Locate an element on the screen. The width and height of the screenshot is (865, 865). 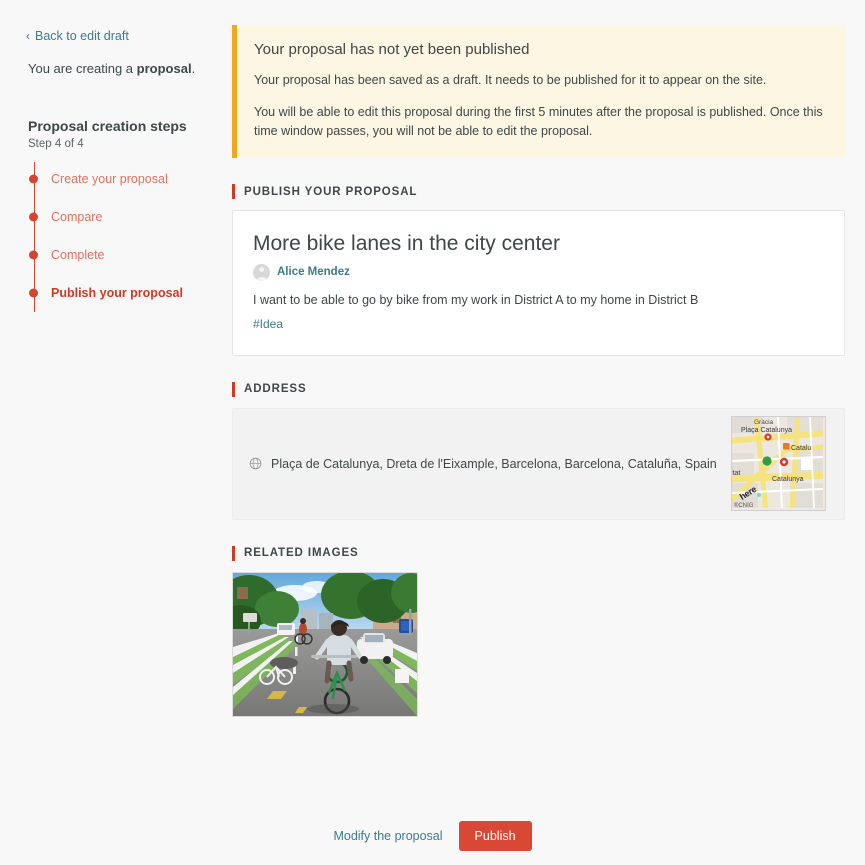
related-image-thumbnail is located at coordinates (325, 644).